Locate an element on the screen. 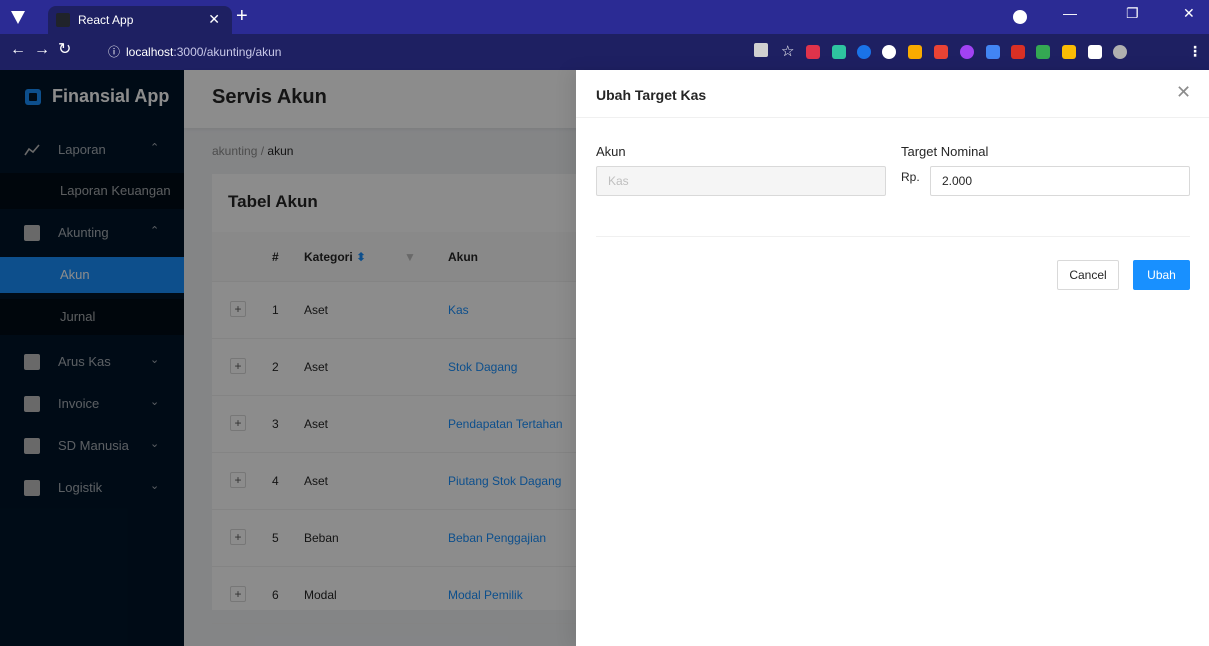 The height and width of the screenshot is (646, 1209). target-nominal-label: Target Nominal is located at coordinates (945, 151).